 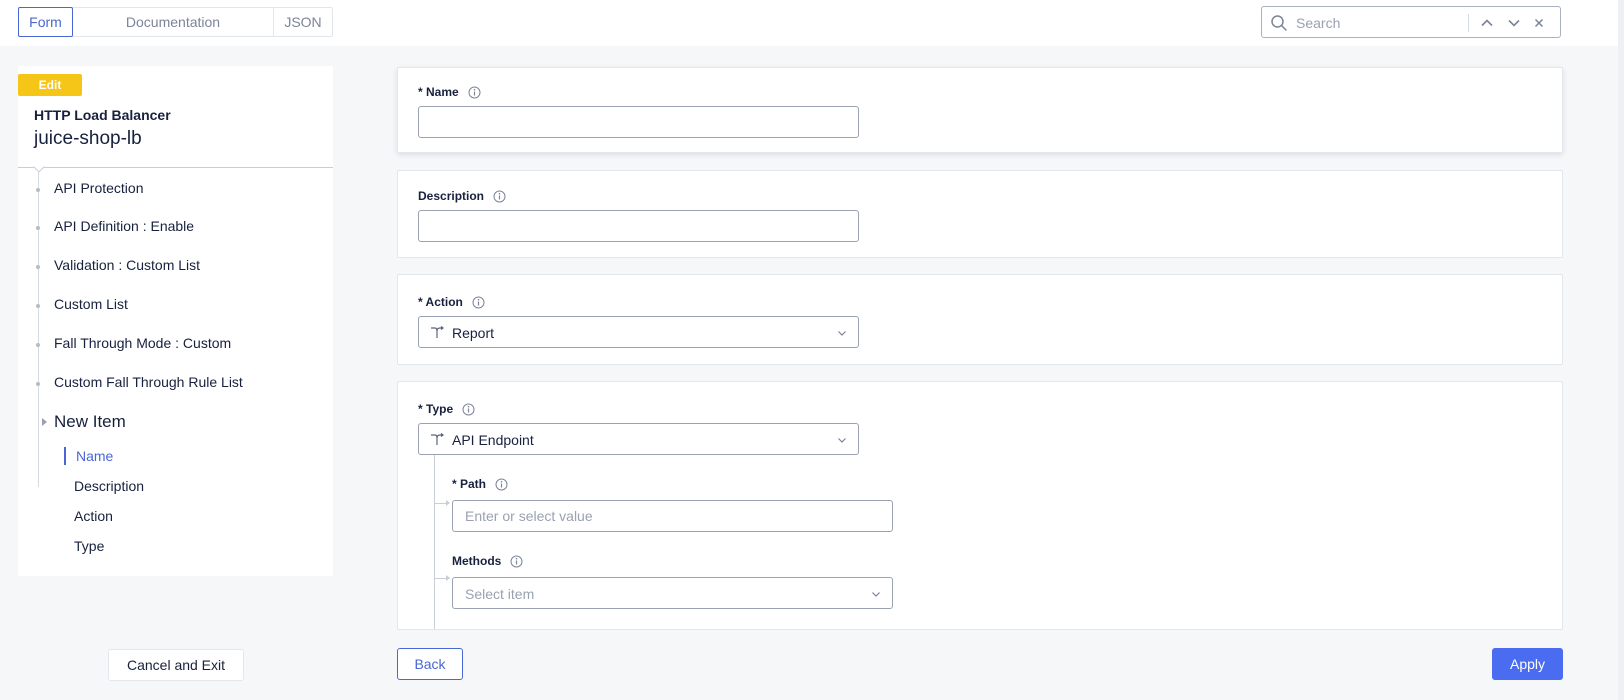 What do you see at coordinates (1621, 350) in the screenshot?
I see `page-scrollbar` at bounding box center [1621, 350].